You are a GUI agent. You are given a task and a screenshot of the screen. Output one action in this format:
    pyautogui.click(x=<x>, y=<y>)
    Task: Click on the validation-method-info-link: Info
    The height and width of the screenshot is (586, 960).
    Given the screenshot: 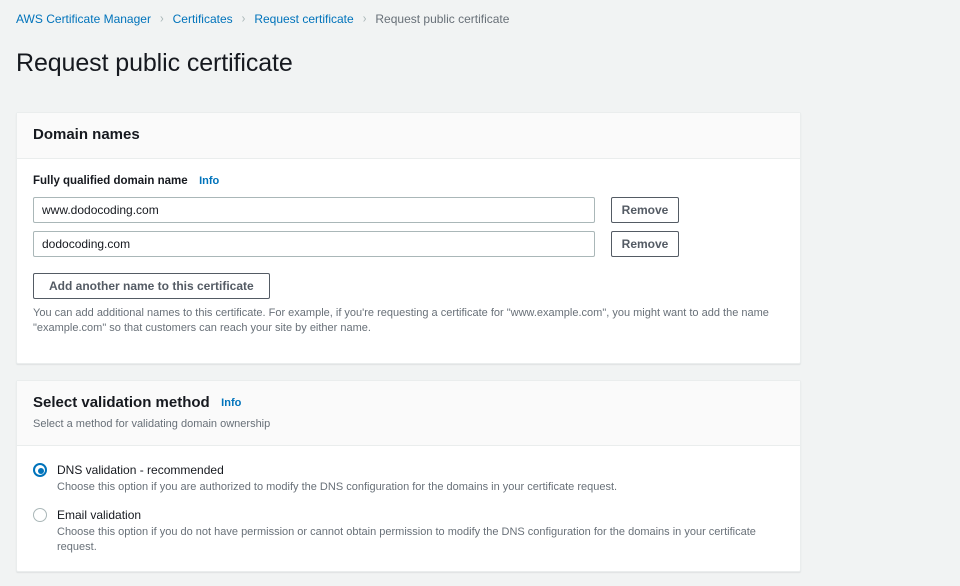 What is the action you would take?
    pyautogui.click(x=231, y=403)
    